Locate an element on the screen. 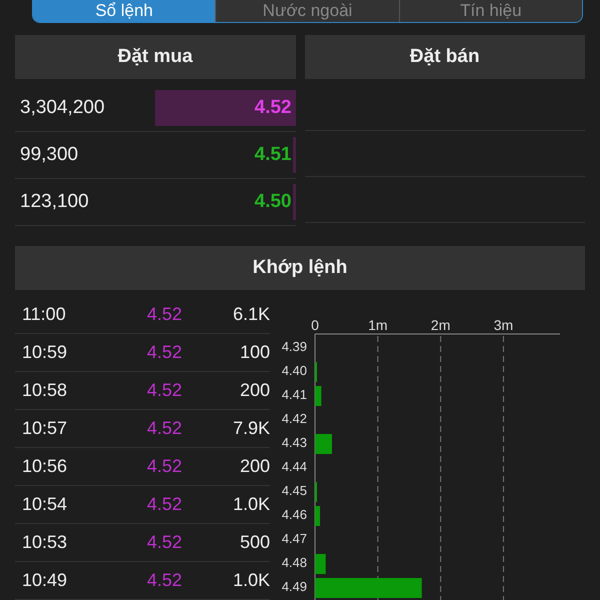 The height and width of the screenshot is (600, 600). axis-tick-label: 4.44 is located at coordinates (294, 466).